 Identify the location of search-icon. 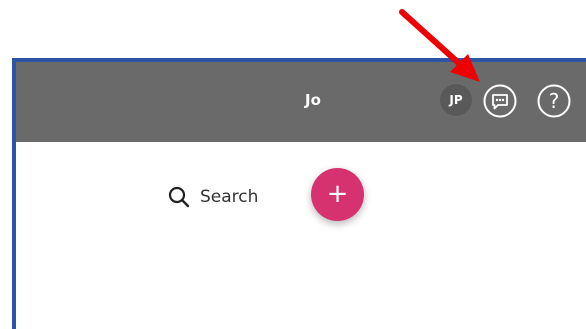
(179, 197).